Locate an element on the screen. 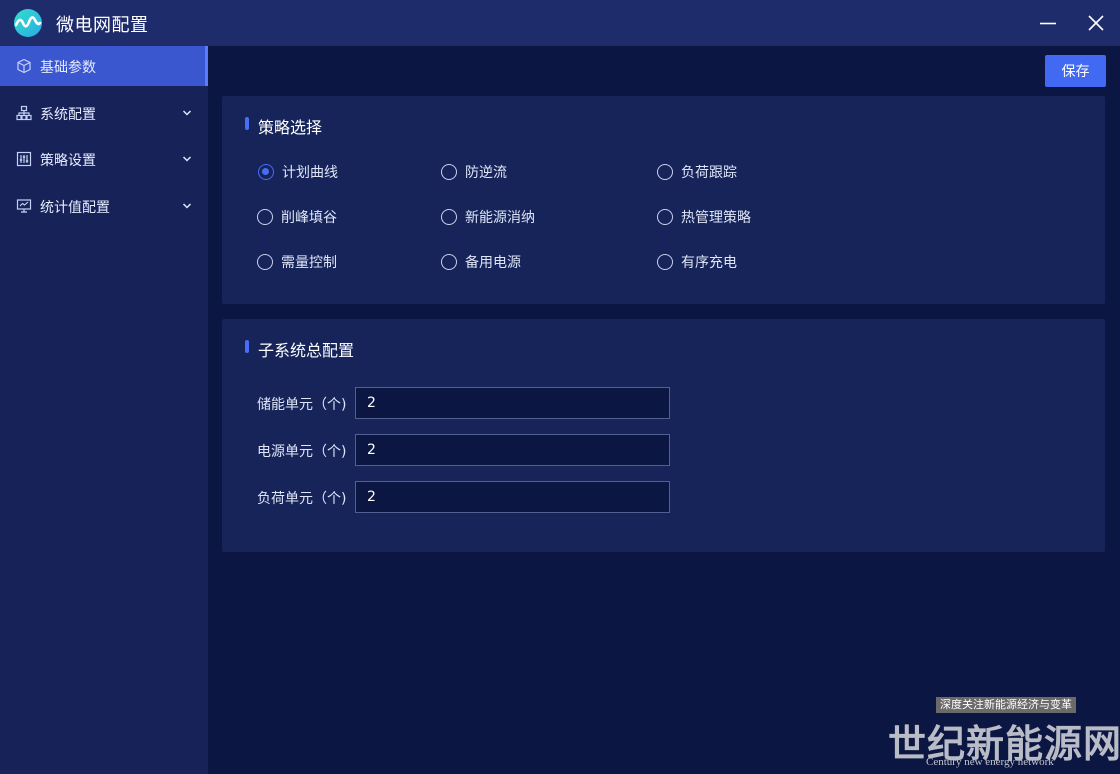 The height and width of the screenshot is (774, 1120). storage-units-input is located at coordinates (512, 403).